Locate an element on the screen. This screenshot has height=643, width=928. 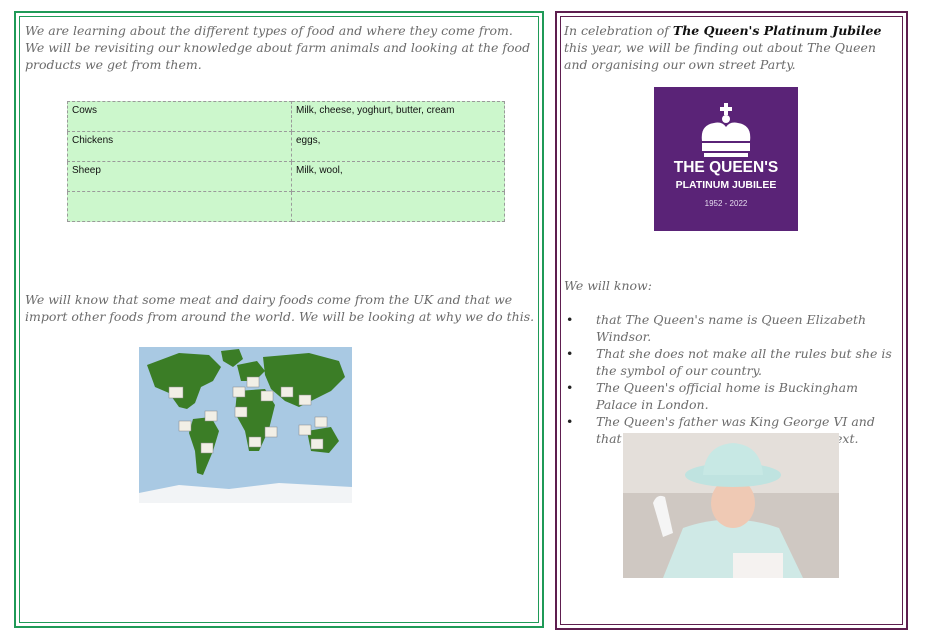
table-row: Chickens eggs, is located at coordinates (286, 146).